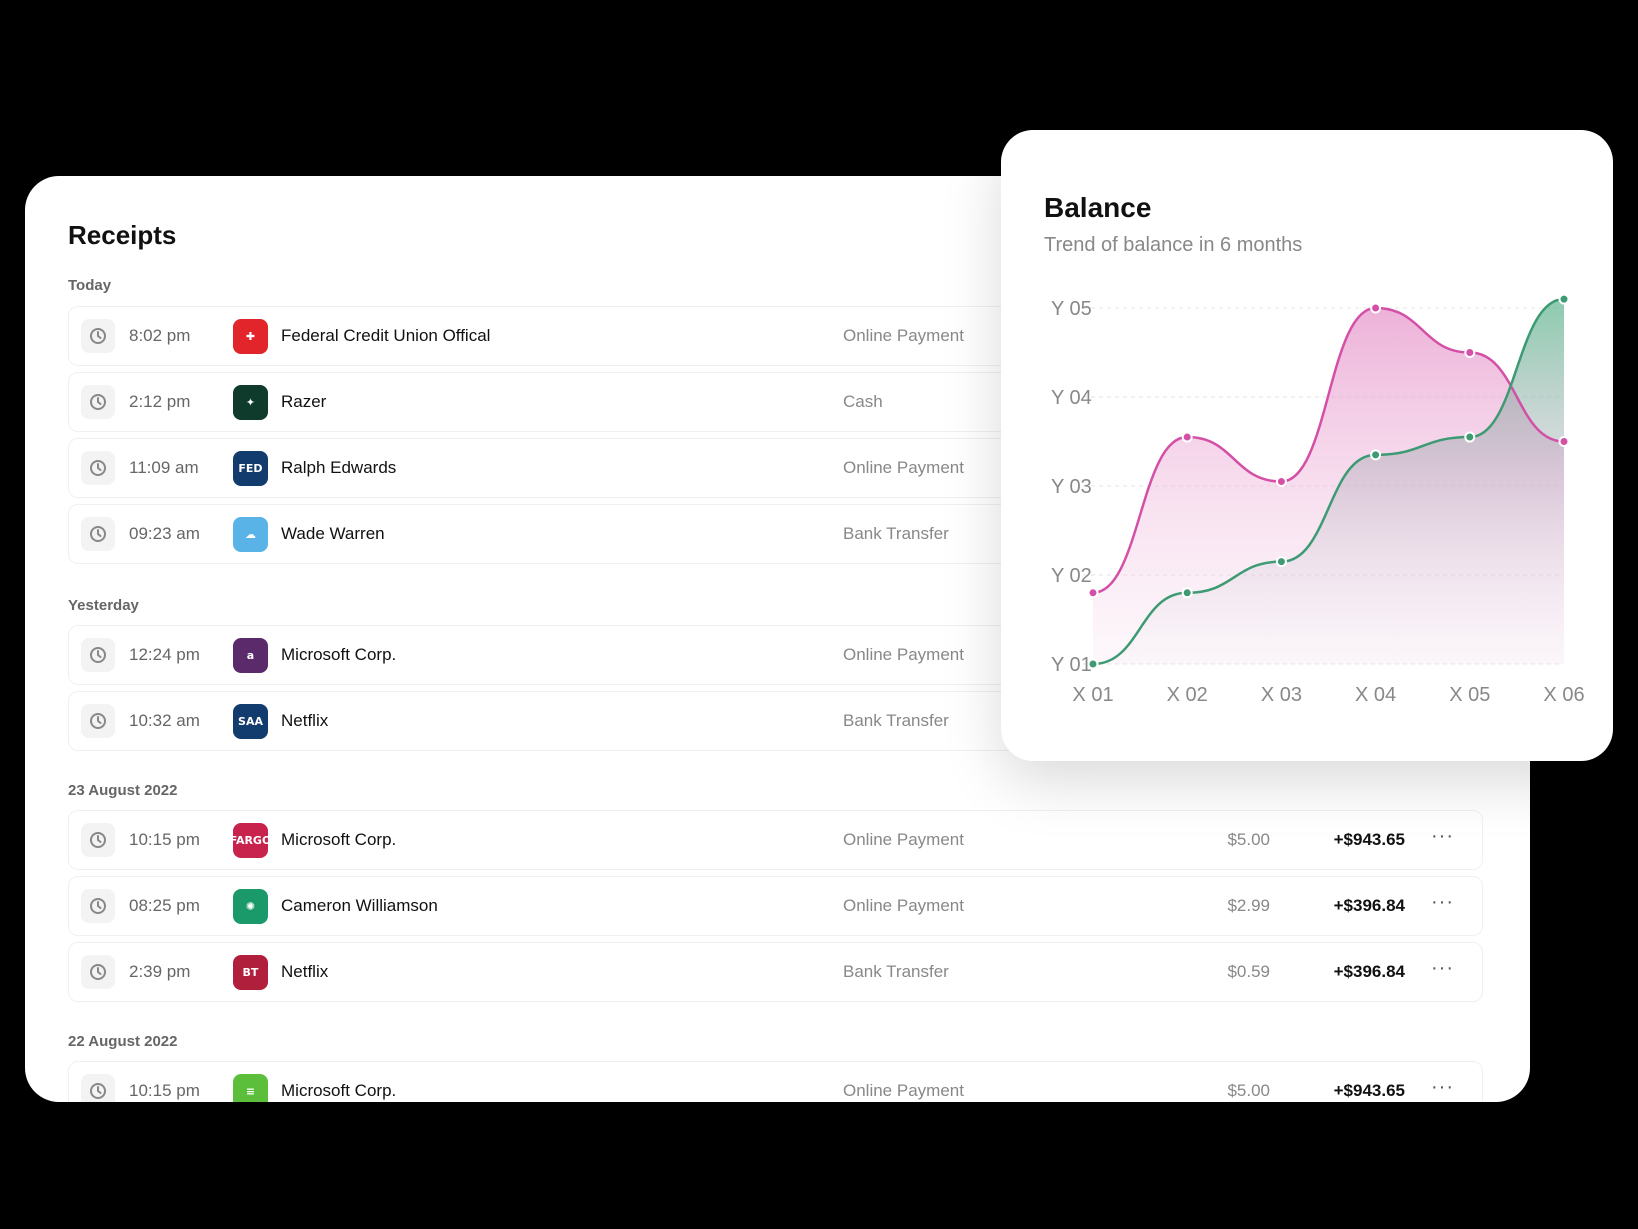 This screenshot has height=1229, width=1638. I want to click on receipt-time: 10:32 am, so click(164, 720).